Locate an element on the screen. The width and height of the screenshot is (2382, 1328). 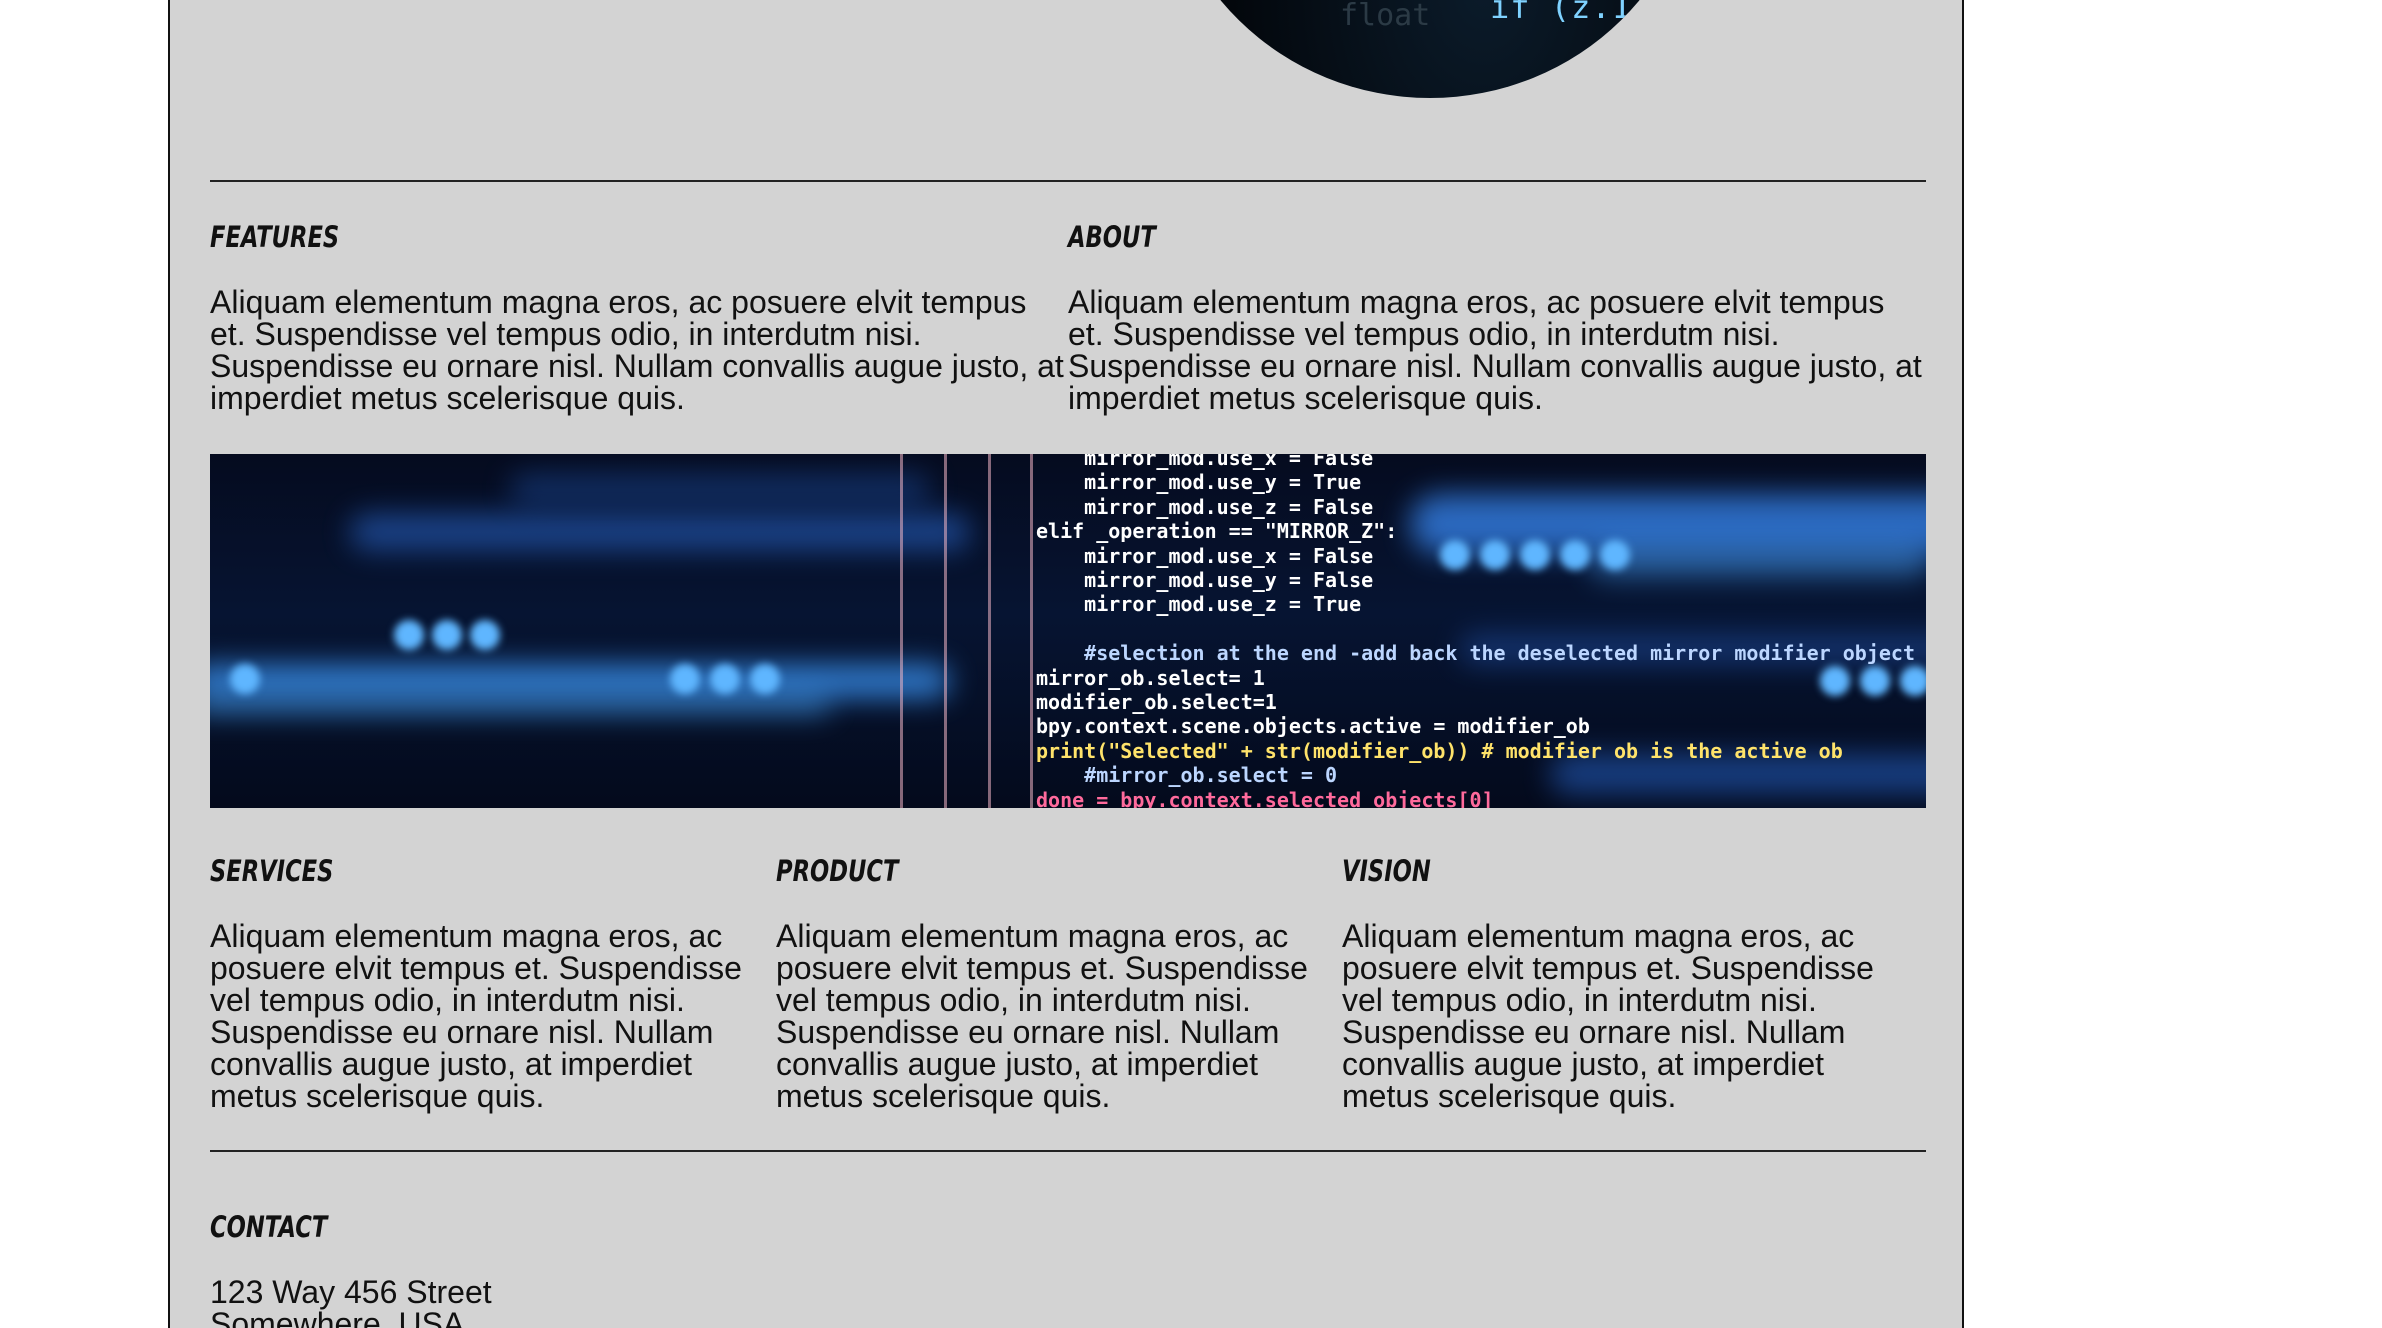
contact-heading: Contact is located at coordinates (269, 1227).